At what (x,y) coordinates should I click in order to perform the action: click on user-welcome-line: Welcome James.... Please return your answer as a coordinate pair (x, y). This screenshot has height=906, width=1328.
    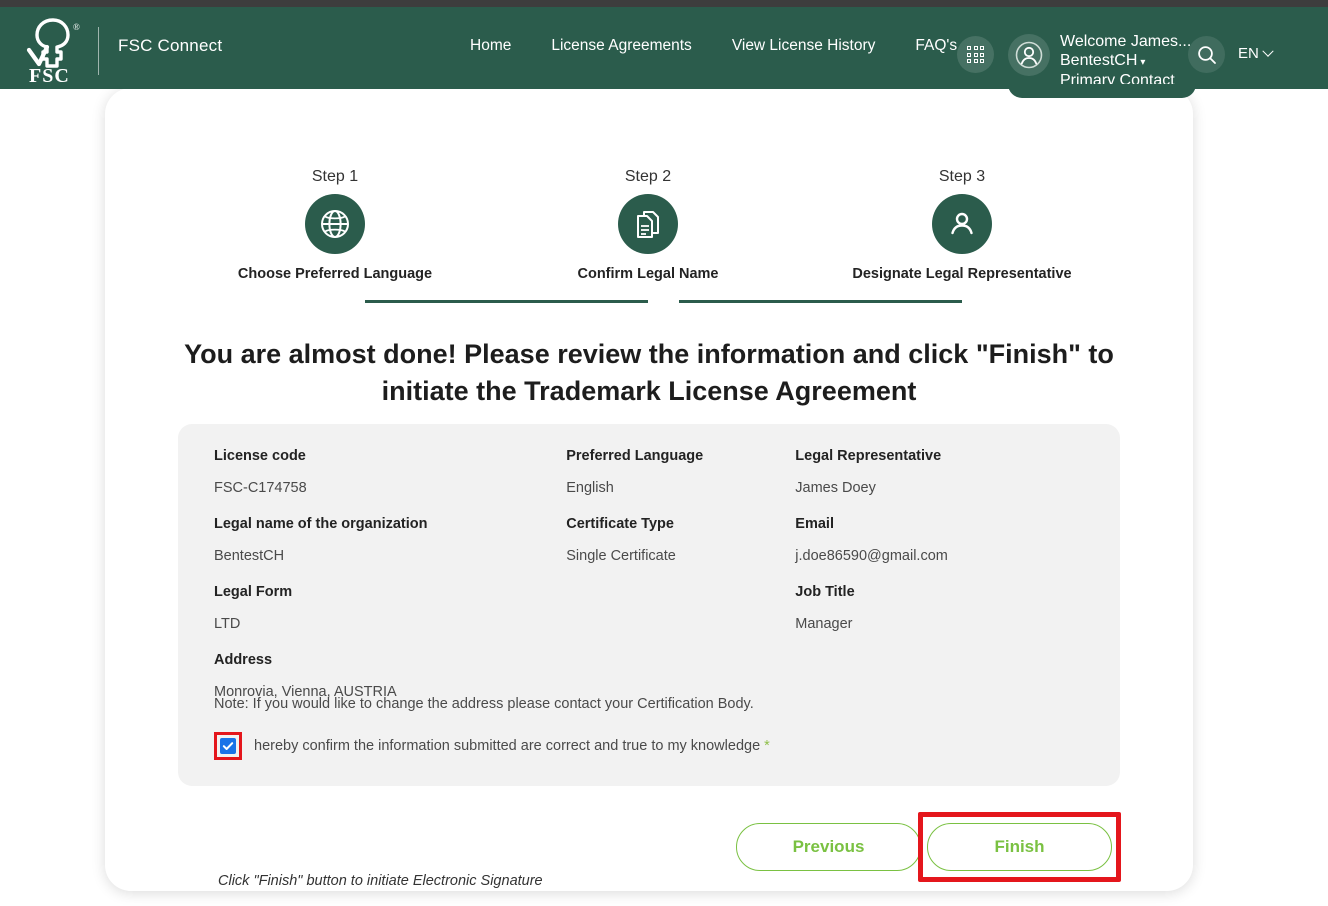
    Looking at the image, I should click on (1126, 41).